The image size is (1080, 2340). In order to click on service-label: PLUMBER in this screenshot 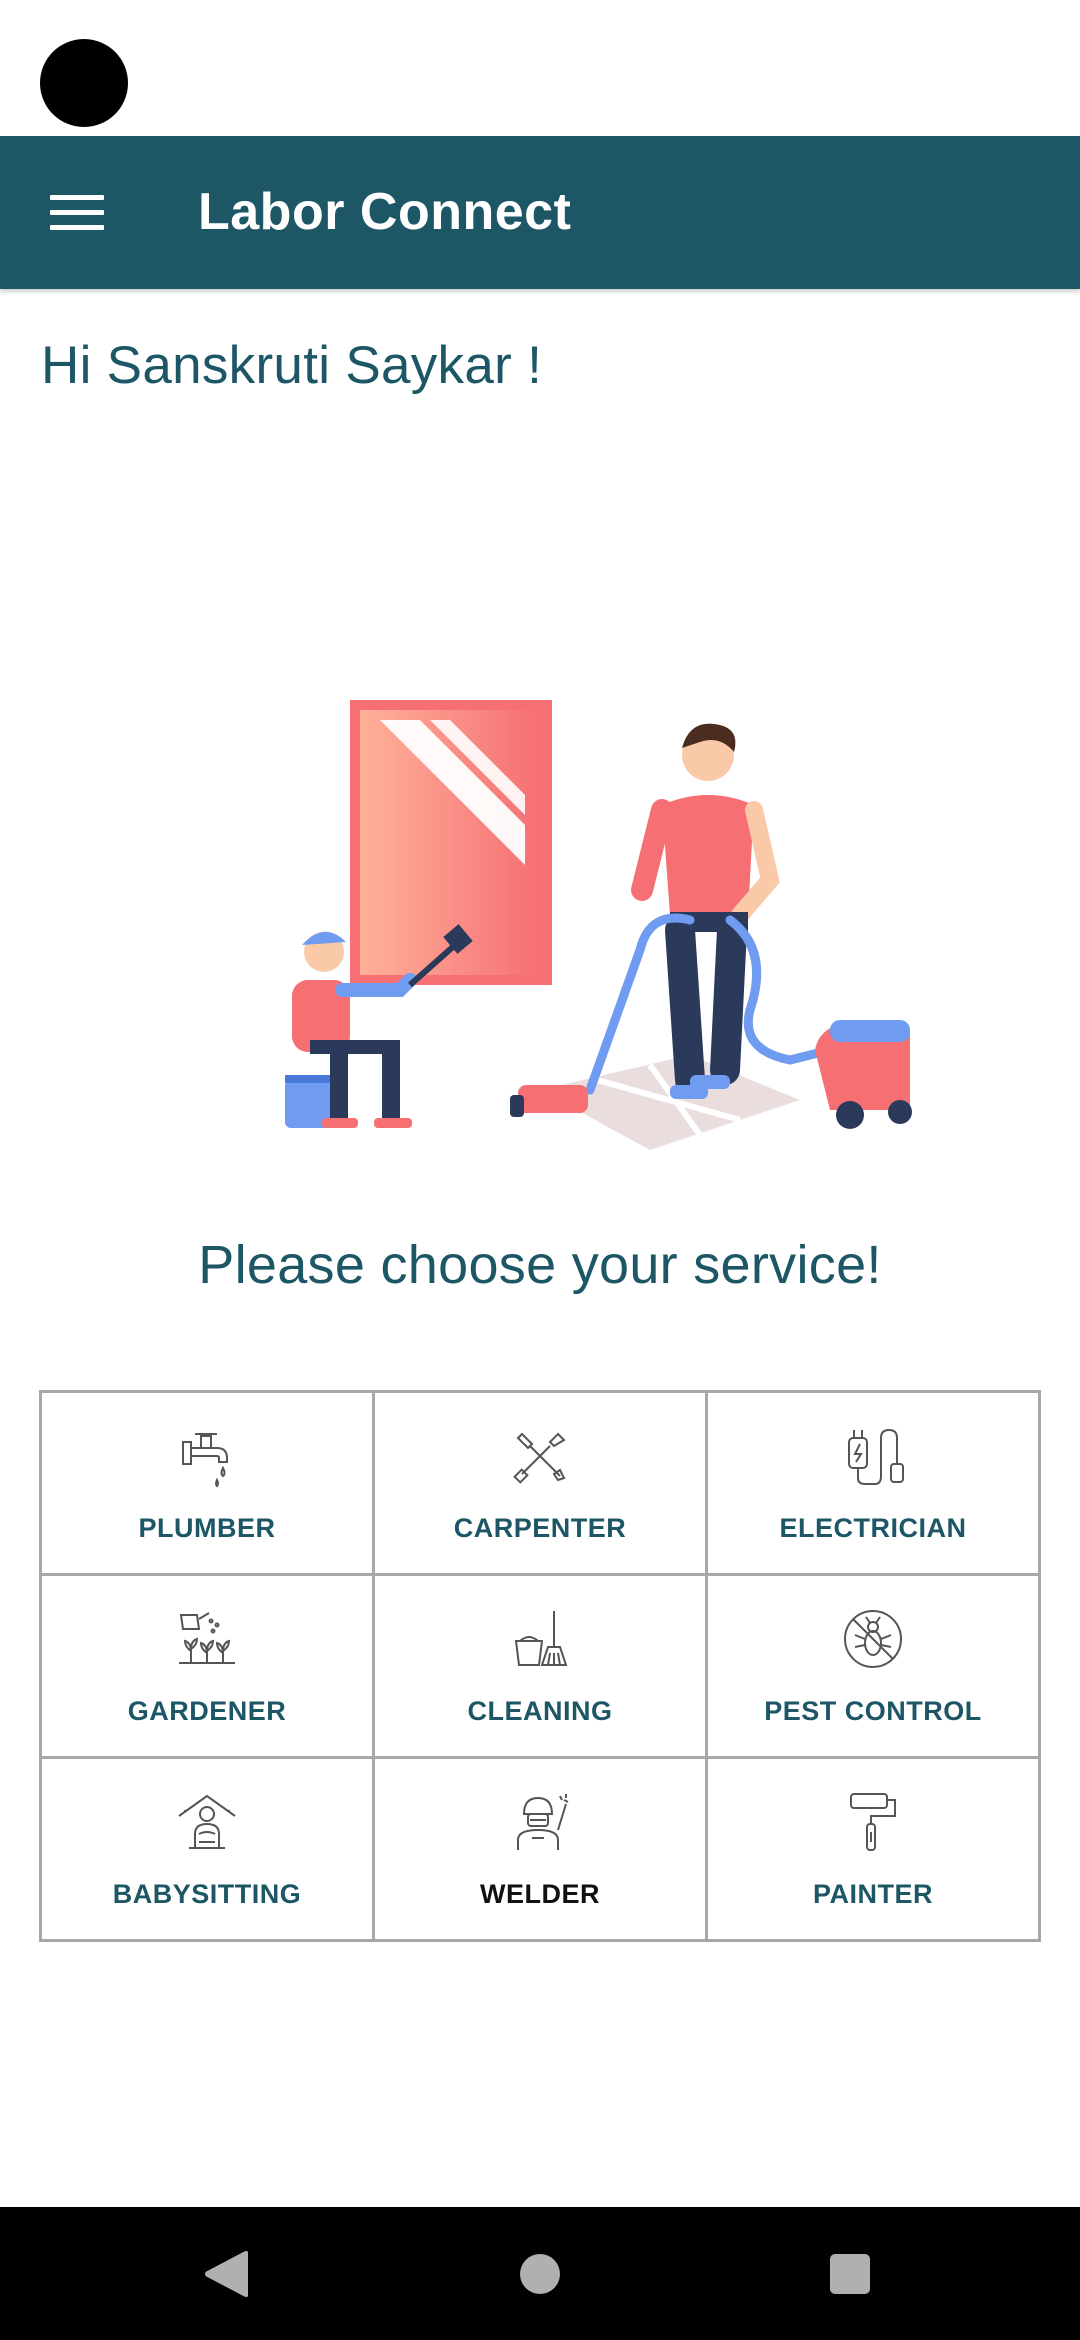, I will do `click(207, 1528)`.